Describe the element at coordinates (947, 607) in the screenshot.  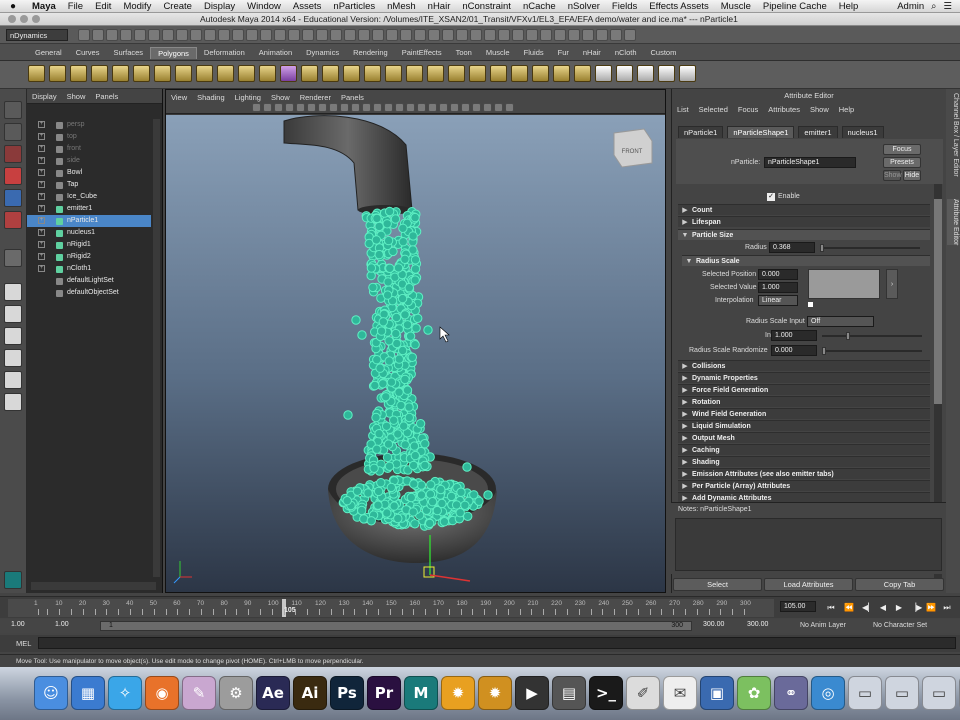
I see `go-to-end-icon: ⏭` at that location.